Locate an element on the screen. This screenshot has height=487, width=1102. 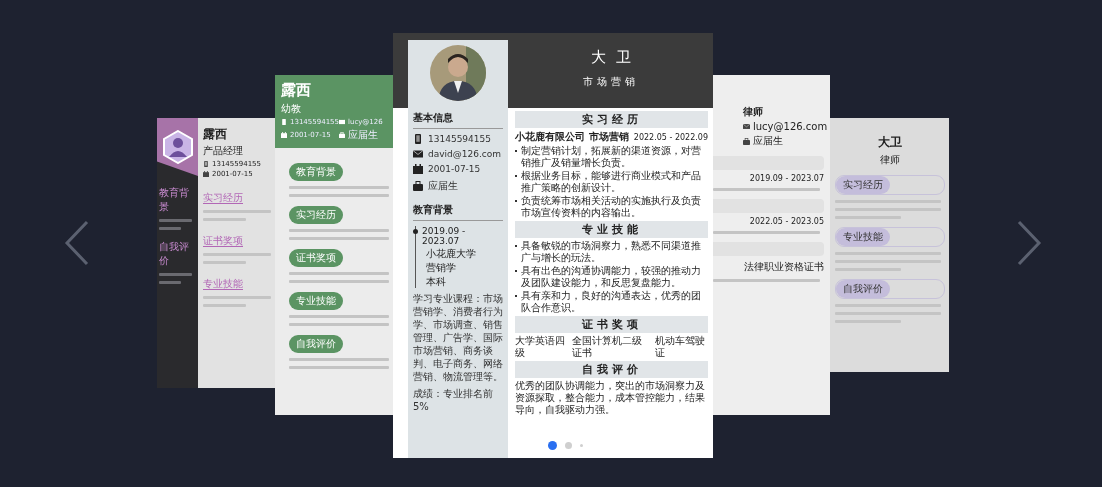
section-title: 基本信息 is located at coordinates (458, 120).